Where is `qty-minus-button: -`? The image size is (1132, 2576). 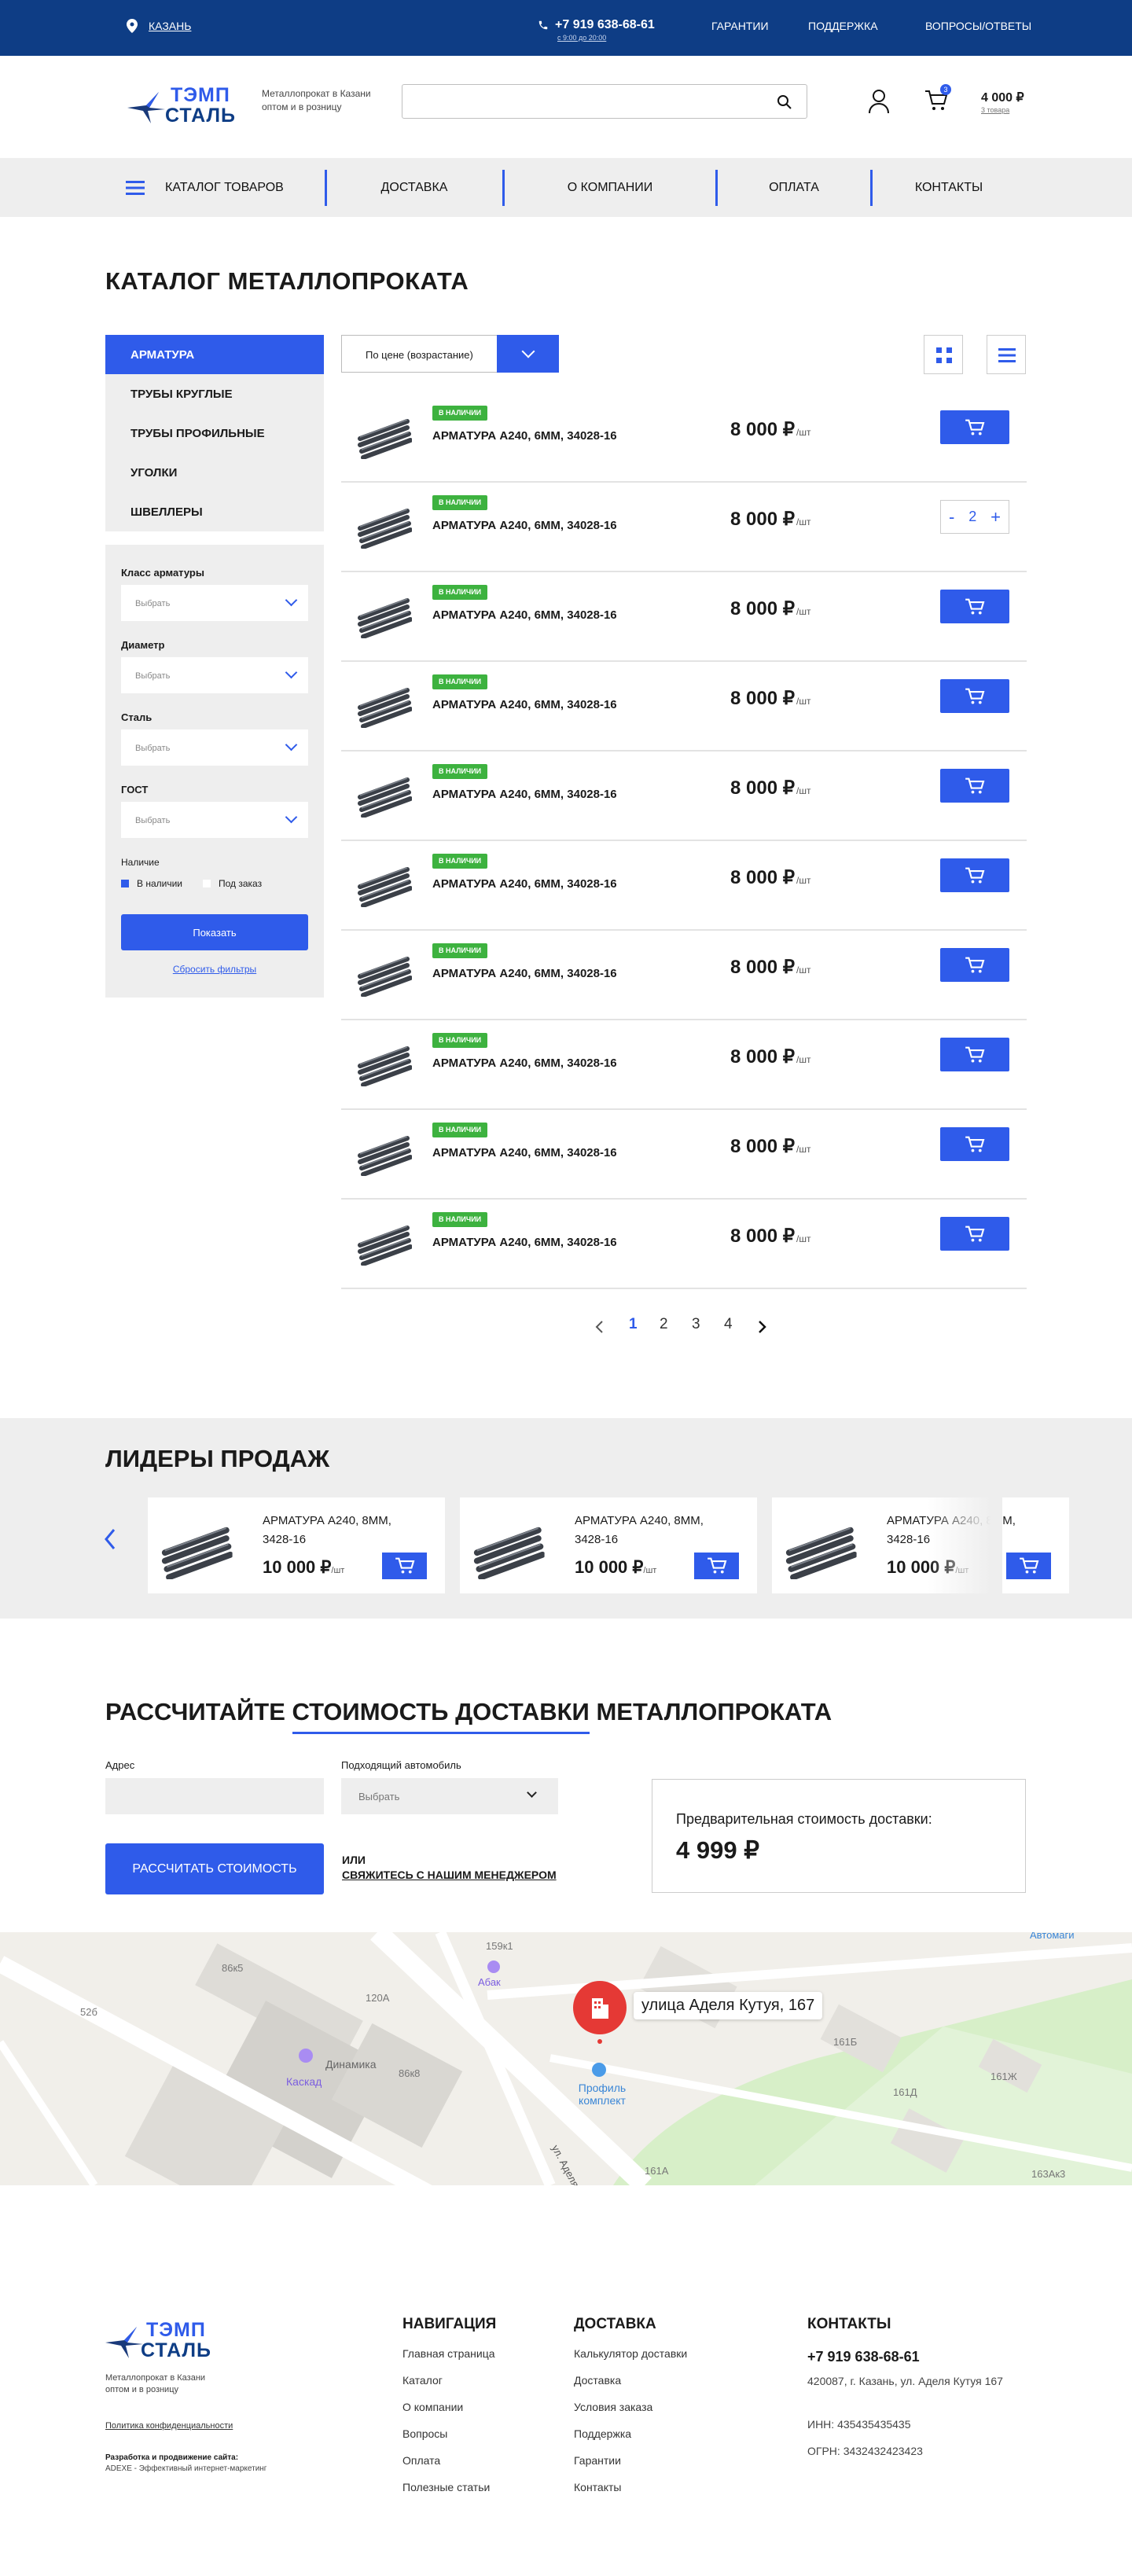
qty-minus-button: - is located at coordinates (951, 517).